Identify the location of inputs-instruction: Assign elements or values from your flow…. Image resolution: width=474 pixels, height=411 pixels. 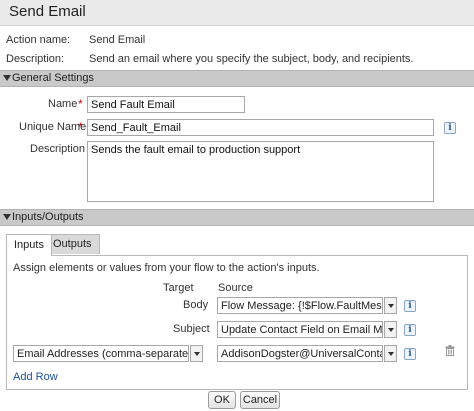
(166, 268).